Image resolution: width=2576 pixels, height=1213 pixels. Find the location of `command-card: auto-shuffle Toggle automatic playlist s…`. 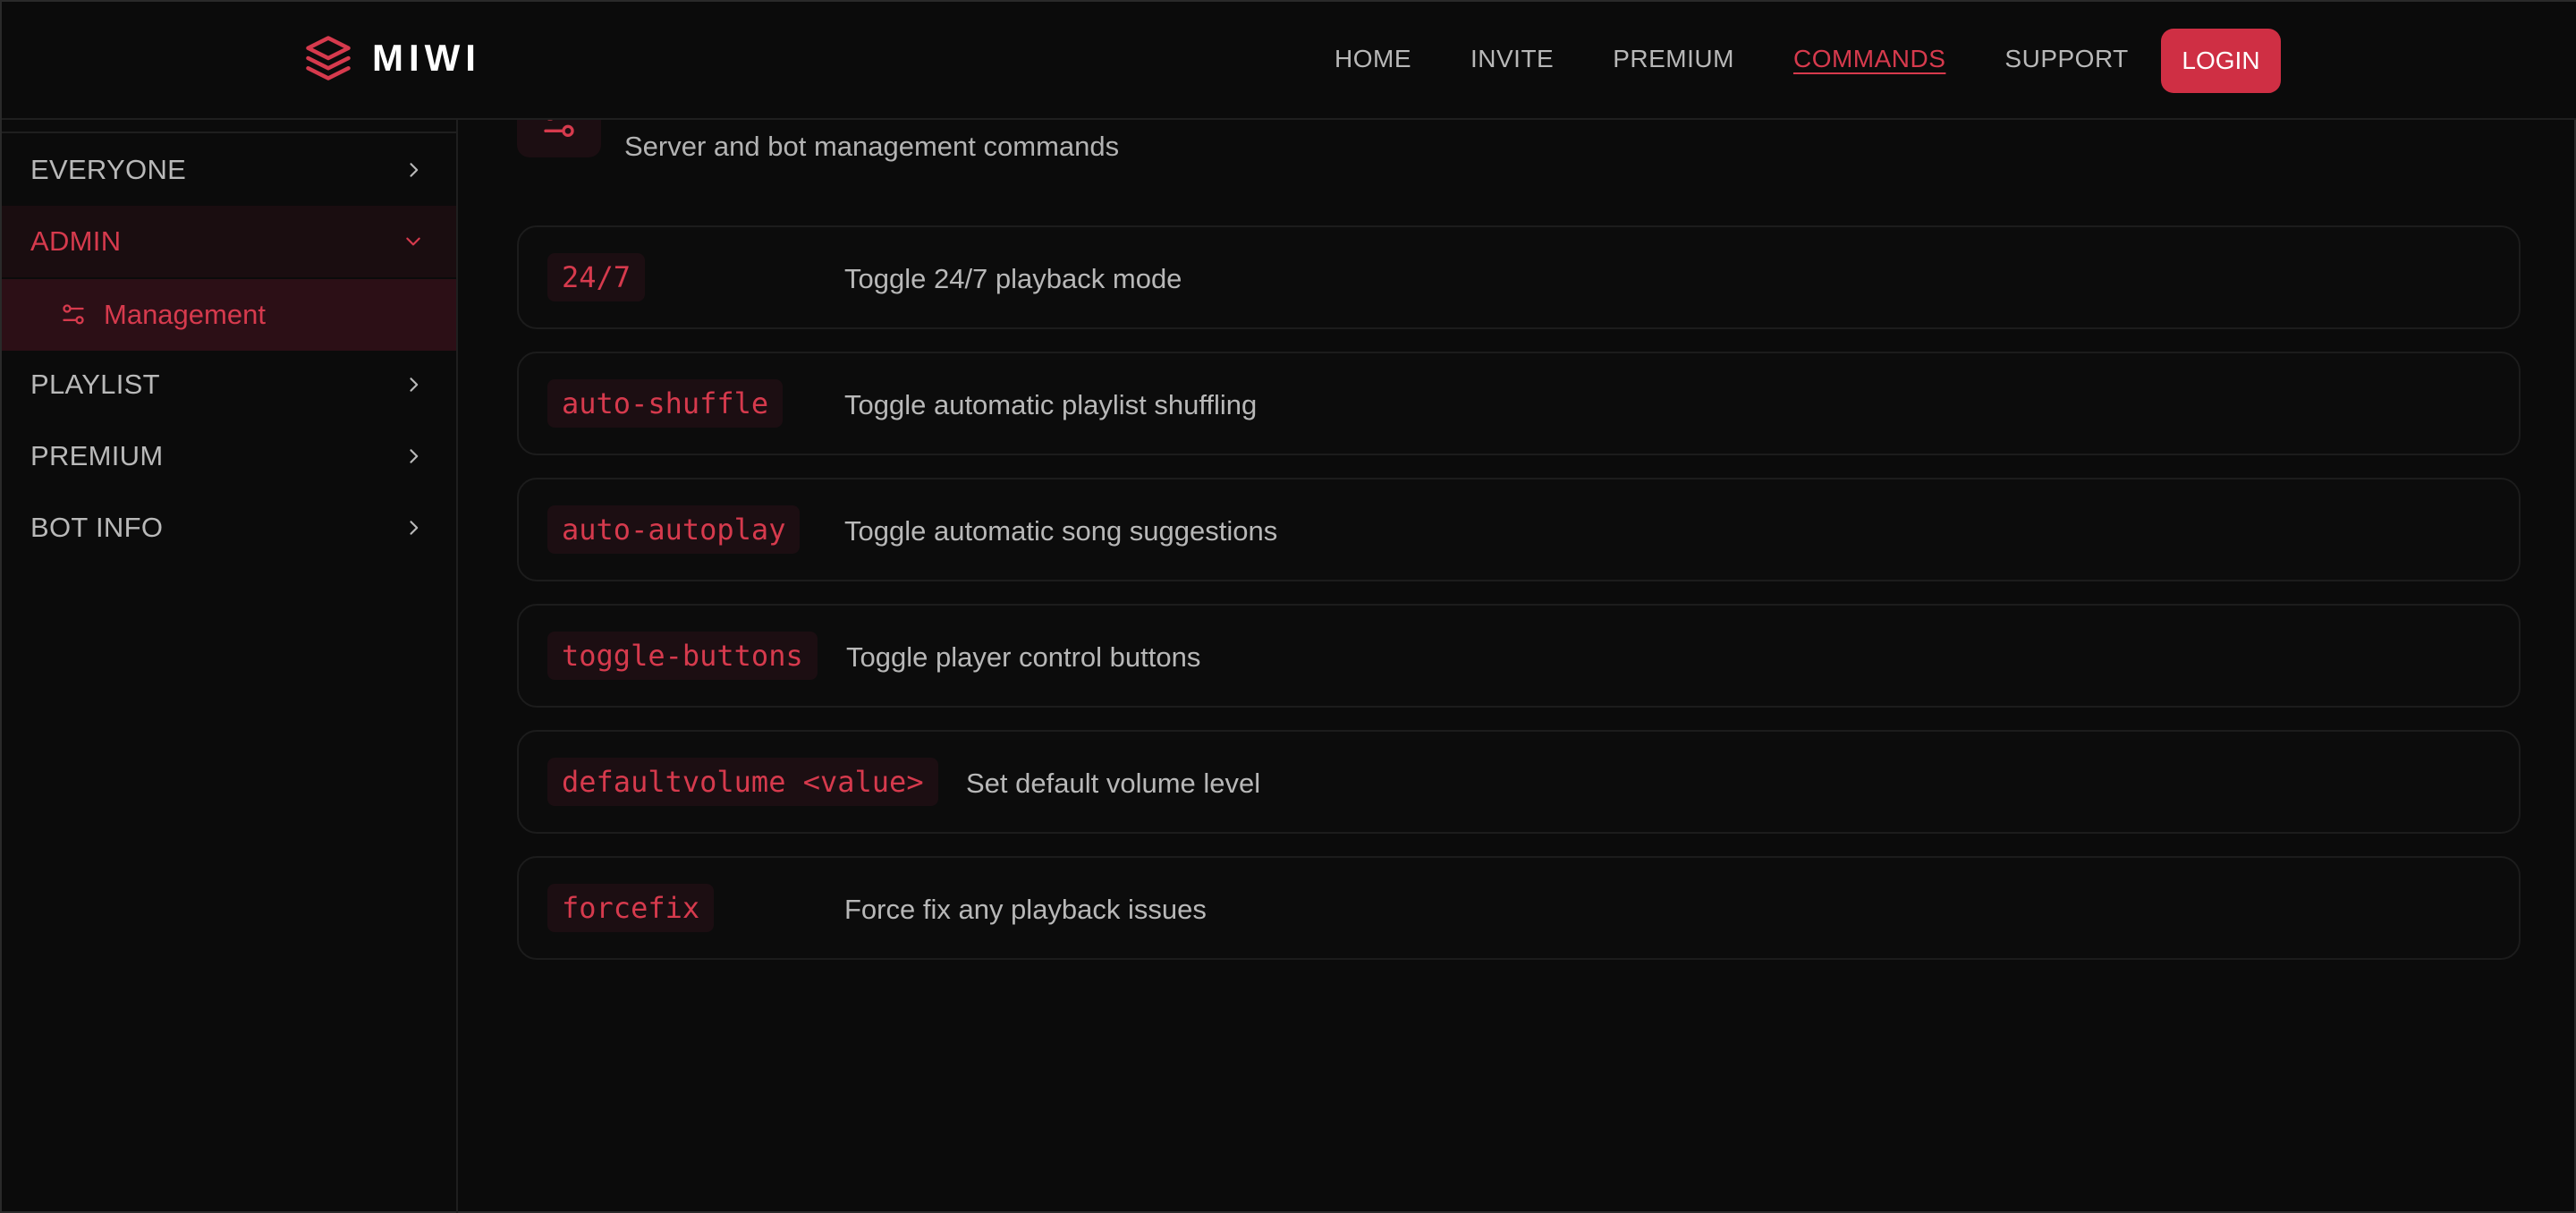

command-card: auto-shuffle Toggle automatic playlist s… is located at coordinates (1519, 403).